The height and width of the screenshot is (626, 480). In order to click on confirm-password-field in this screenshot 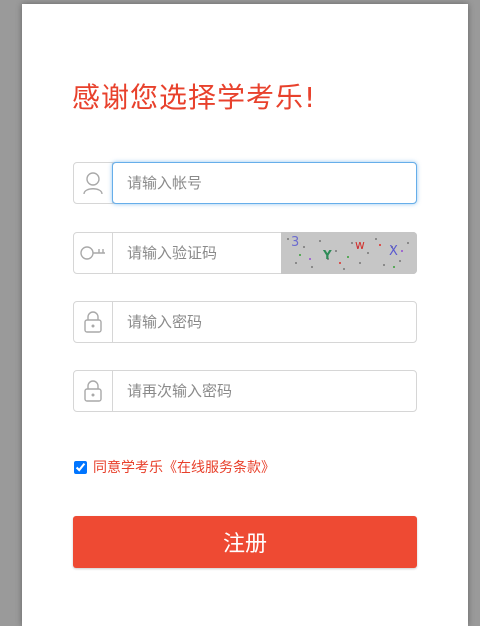, I will do `click(245, 391)`.